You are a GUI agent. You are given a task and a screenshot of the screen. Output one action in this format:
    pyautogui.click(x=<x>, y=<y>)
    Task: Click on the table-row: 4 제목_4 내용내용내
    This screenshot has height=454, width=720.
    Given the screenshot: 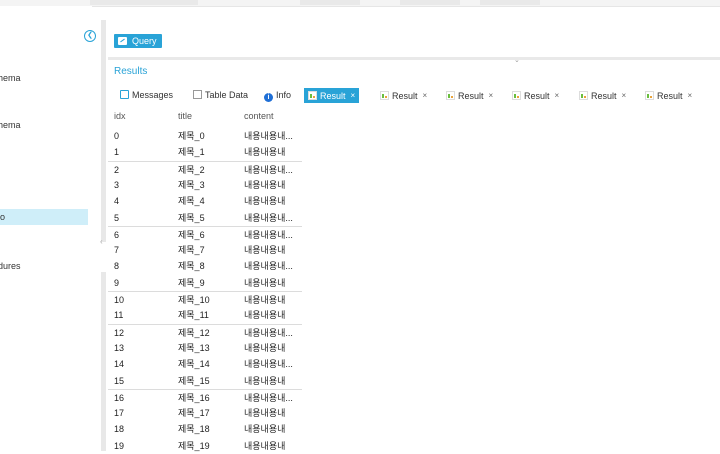 What is the action you would take?
    pyautogui.click(x=205, y=201)
    